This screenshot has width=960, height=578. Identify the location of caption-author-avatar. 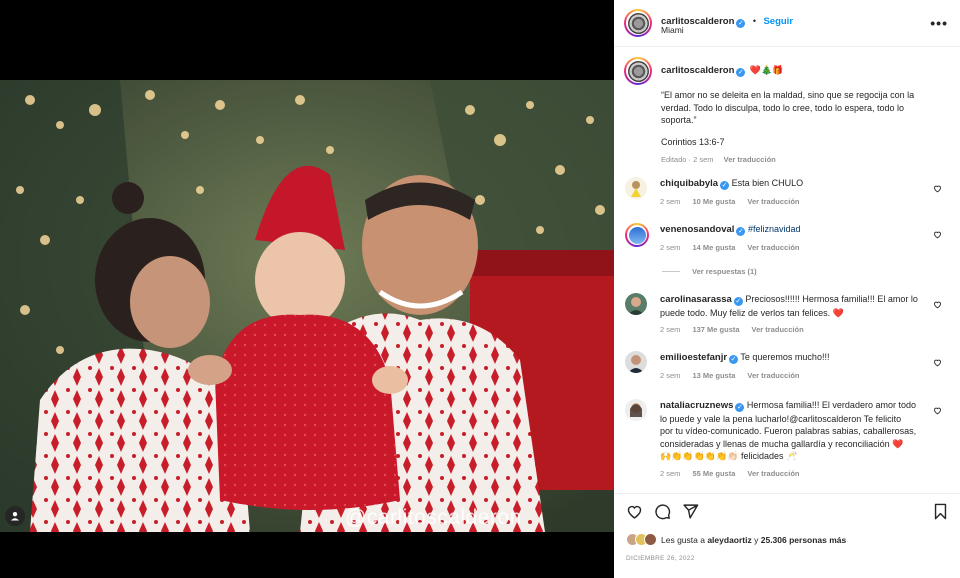
(638, 71).